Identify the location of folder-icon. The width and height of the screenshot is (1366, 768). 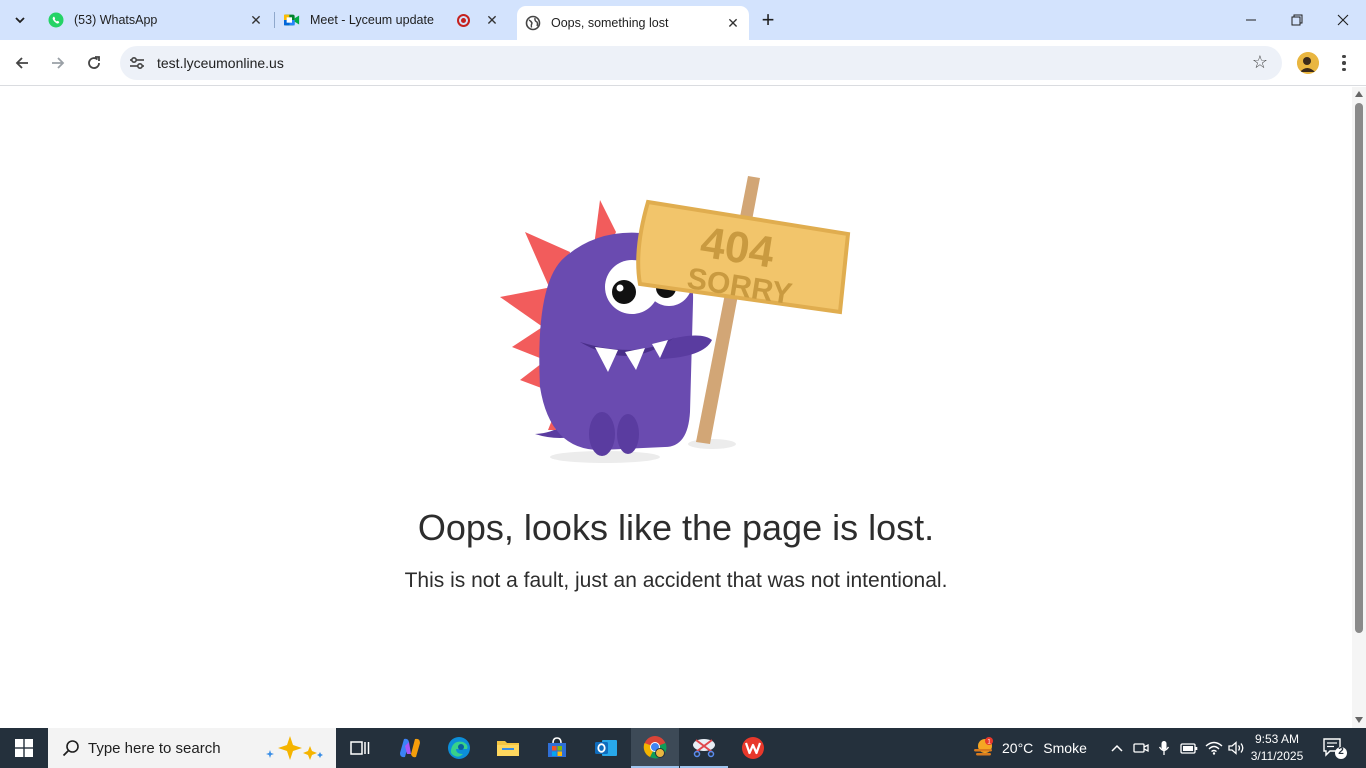
(508, 748).